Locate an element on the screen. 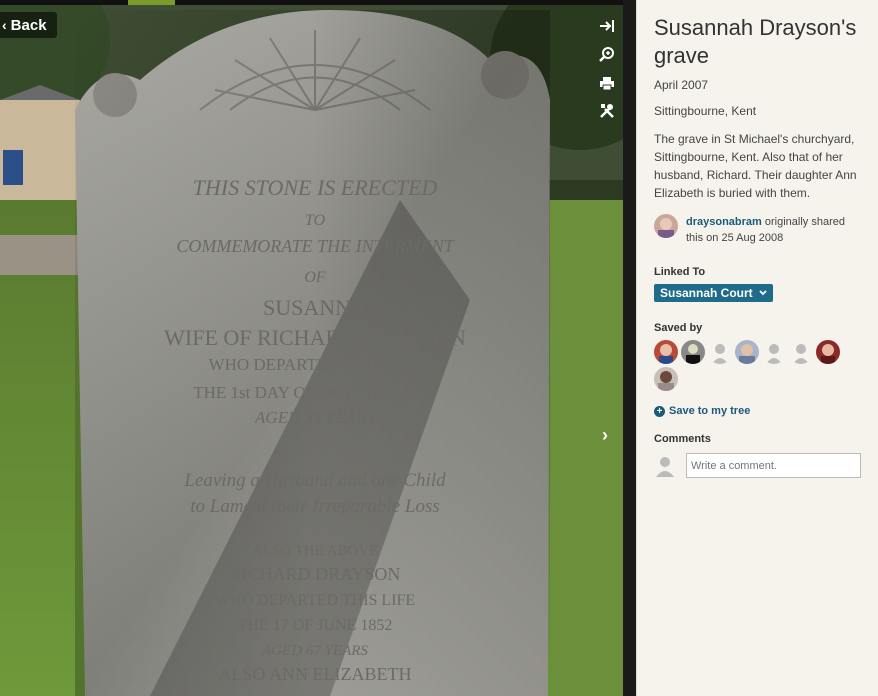 Image resolution: width=878 pixels, height=696 pixels. collapse-panel-icon is located at coordinates (607, 26).